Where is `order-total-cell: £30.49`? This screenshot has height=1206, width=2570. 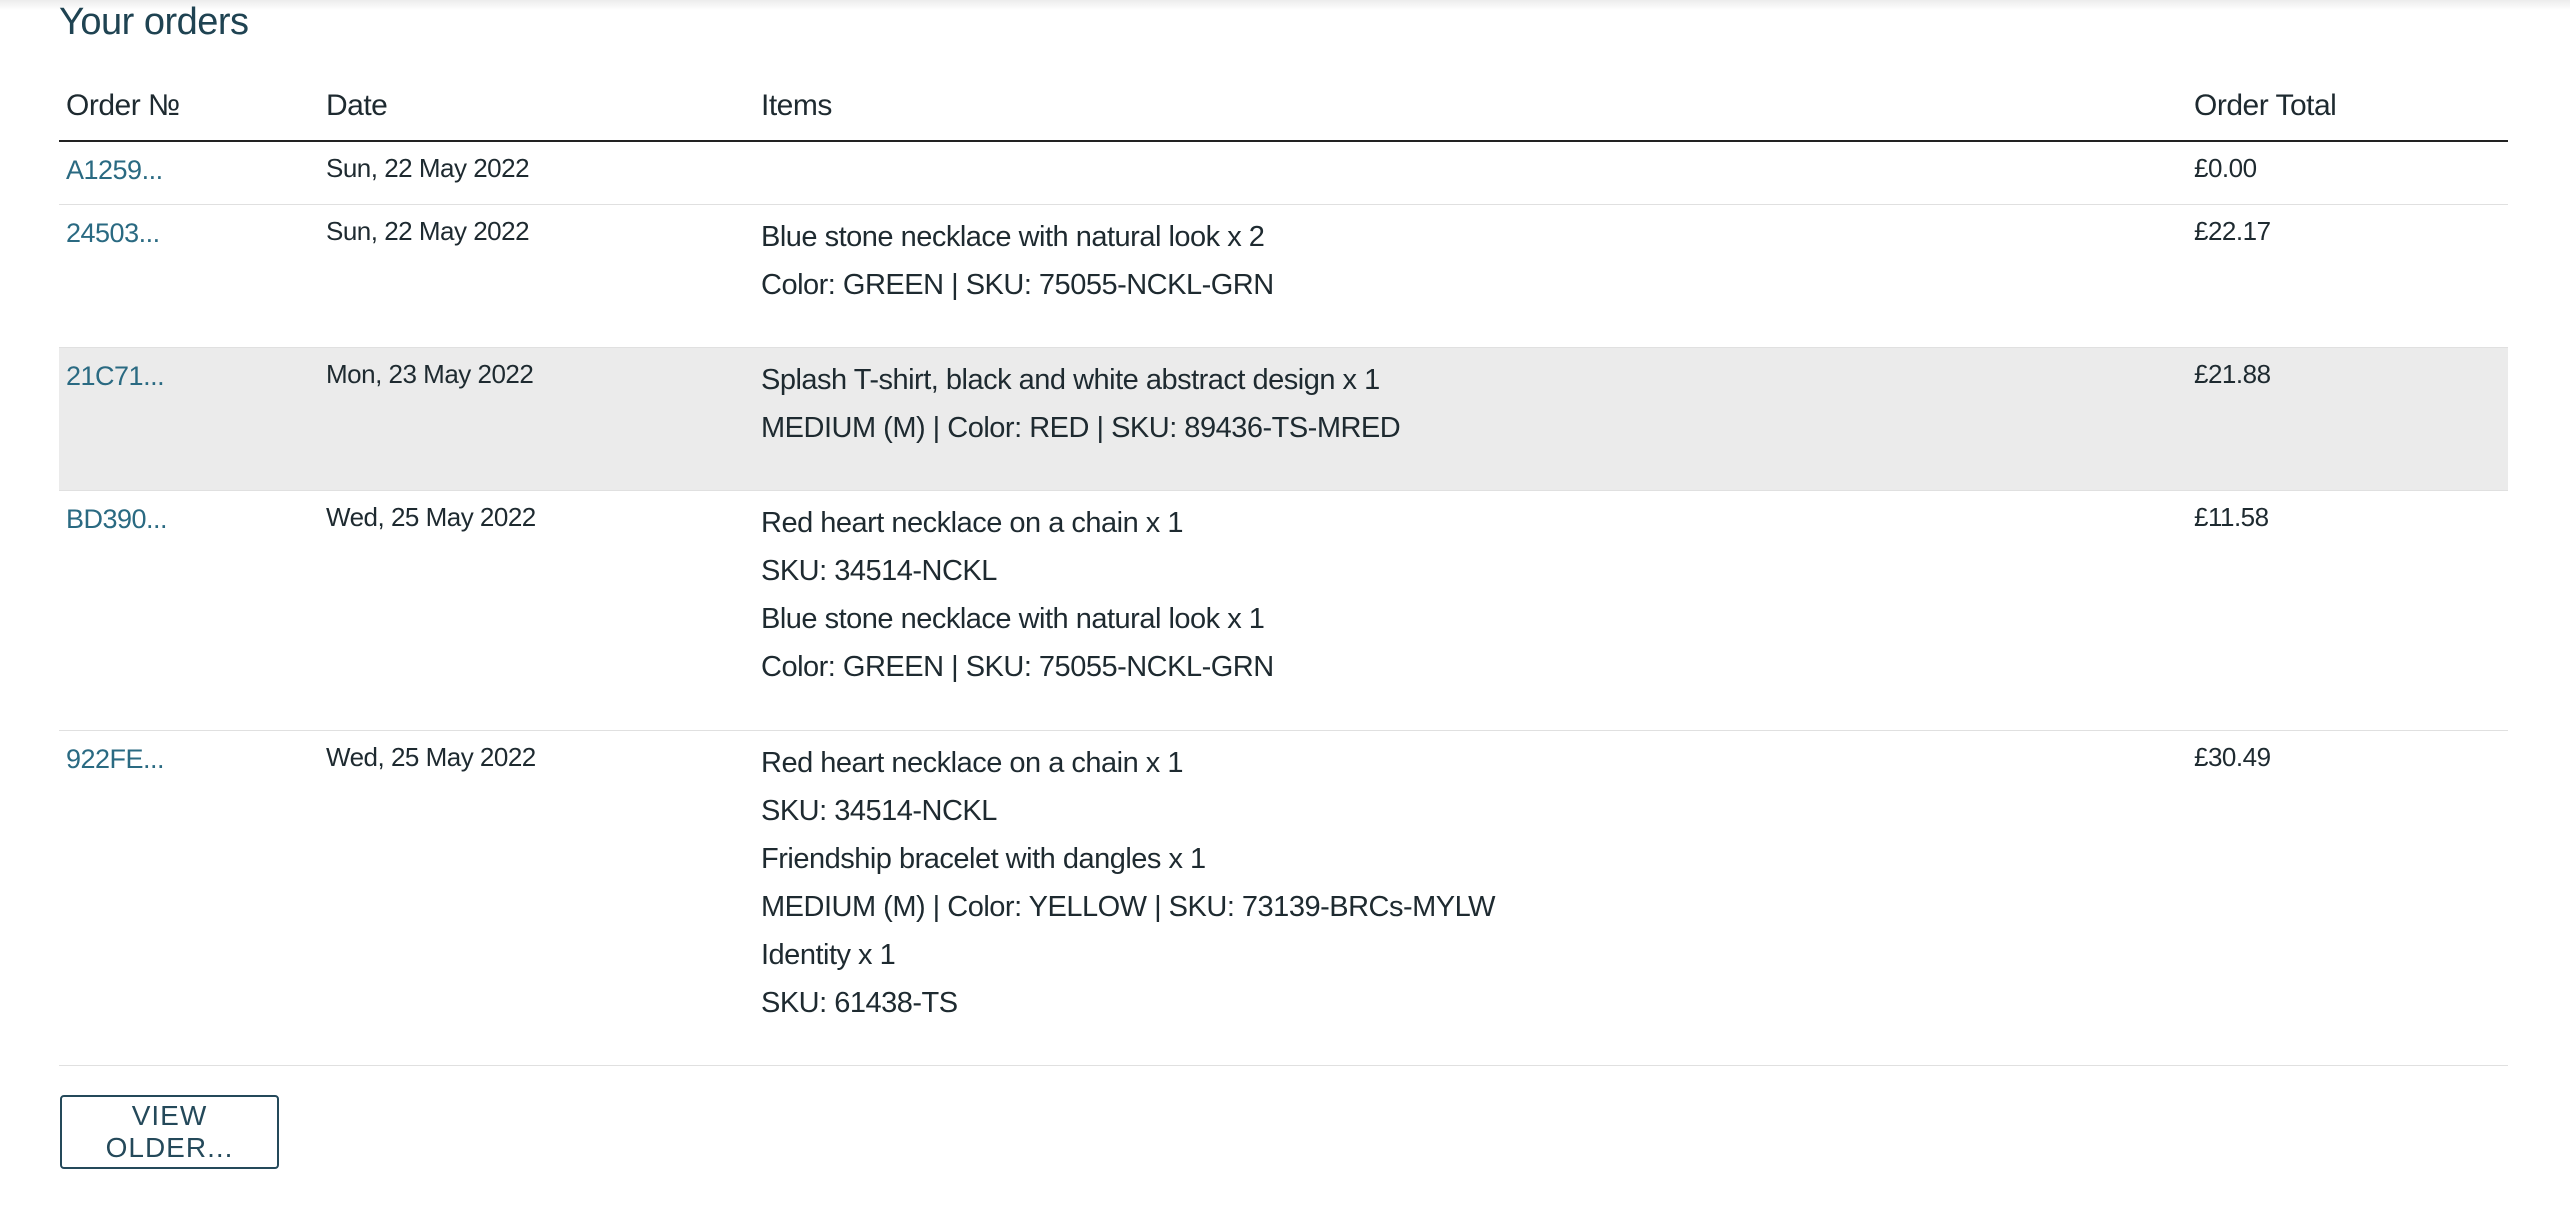 order-total-cell: £30.49 is located at coordinates (2347, 898).